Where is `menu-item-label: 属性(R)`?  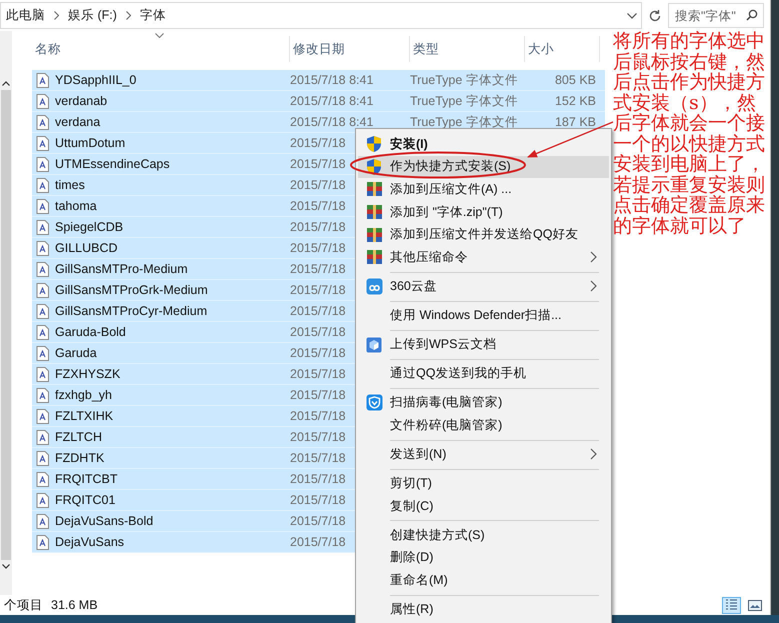
menu-item-label: 属性(R) is located at coordinates (412, 609).